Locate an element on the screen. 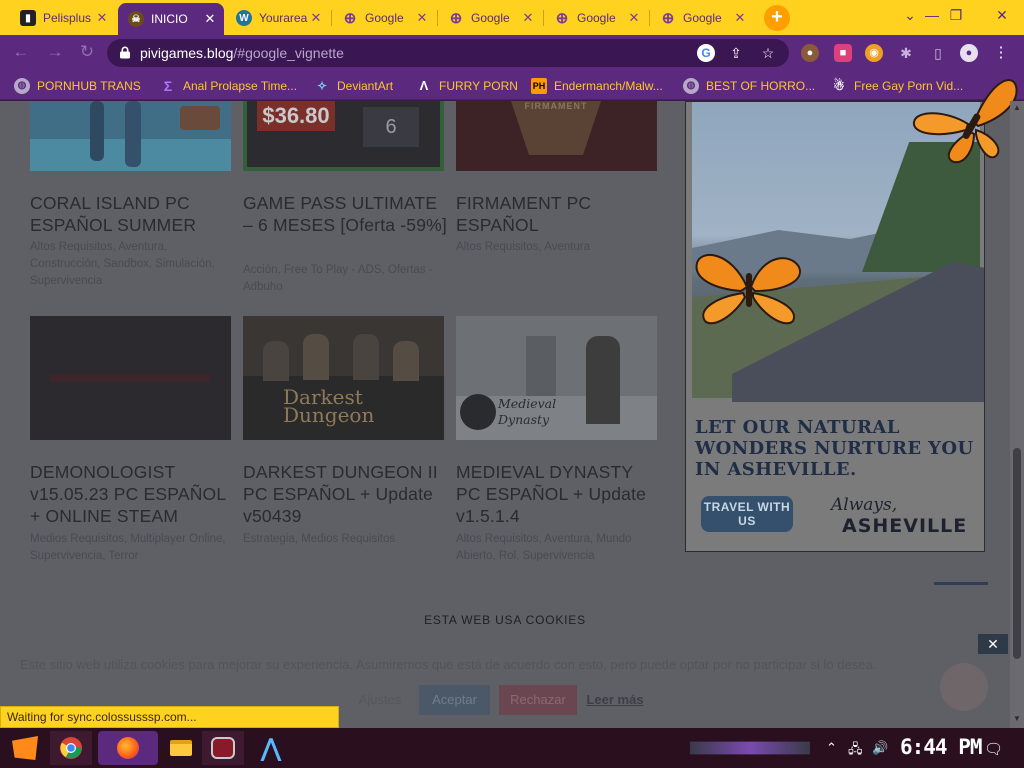 Image resolution: width=1024 pixels, height=768 pixels. butterfly-icon is located at coordinates (965, 121).